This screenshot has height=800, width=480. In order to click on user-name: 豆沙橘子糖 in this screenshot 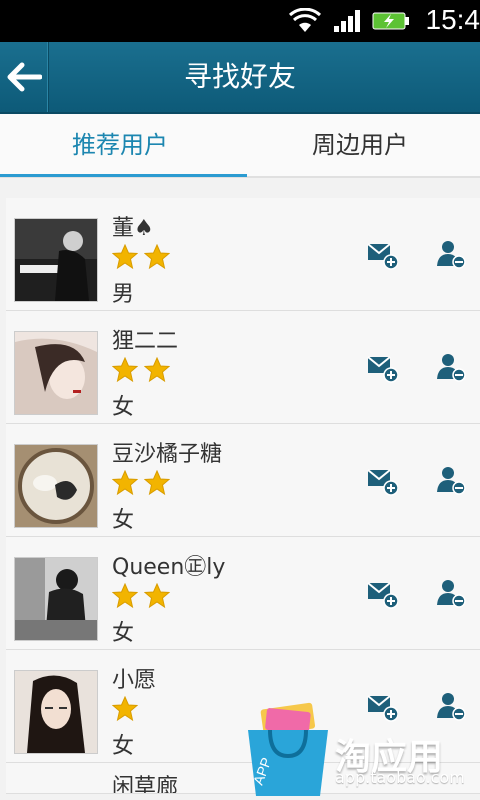, I will do `click(167, 454)`.